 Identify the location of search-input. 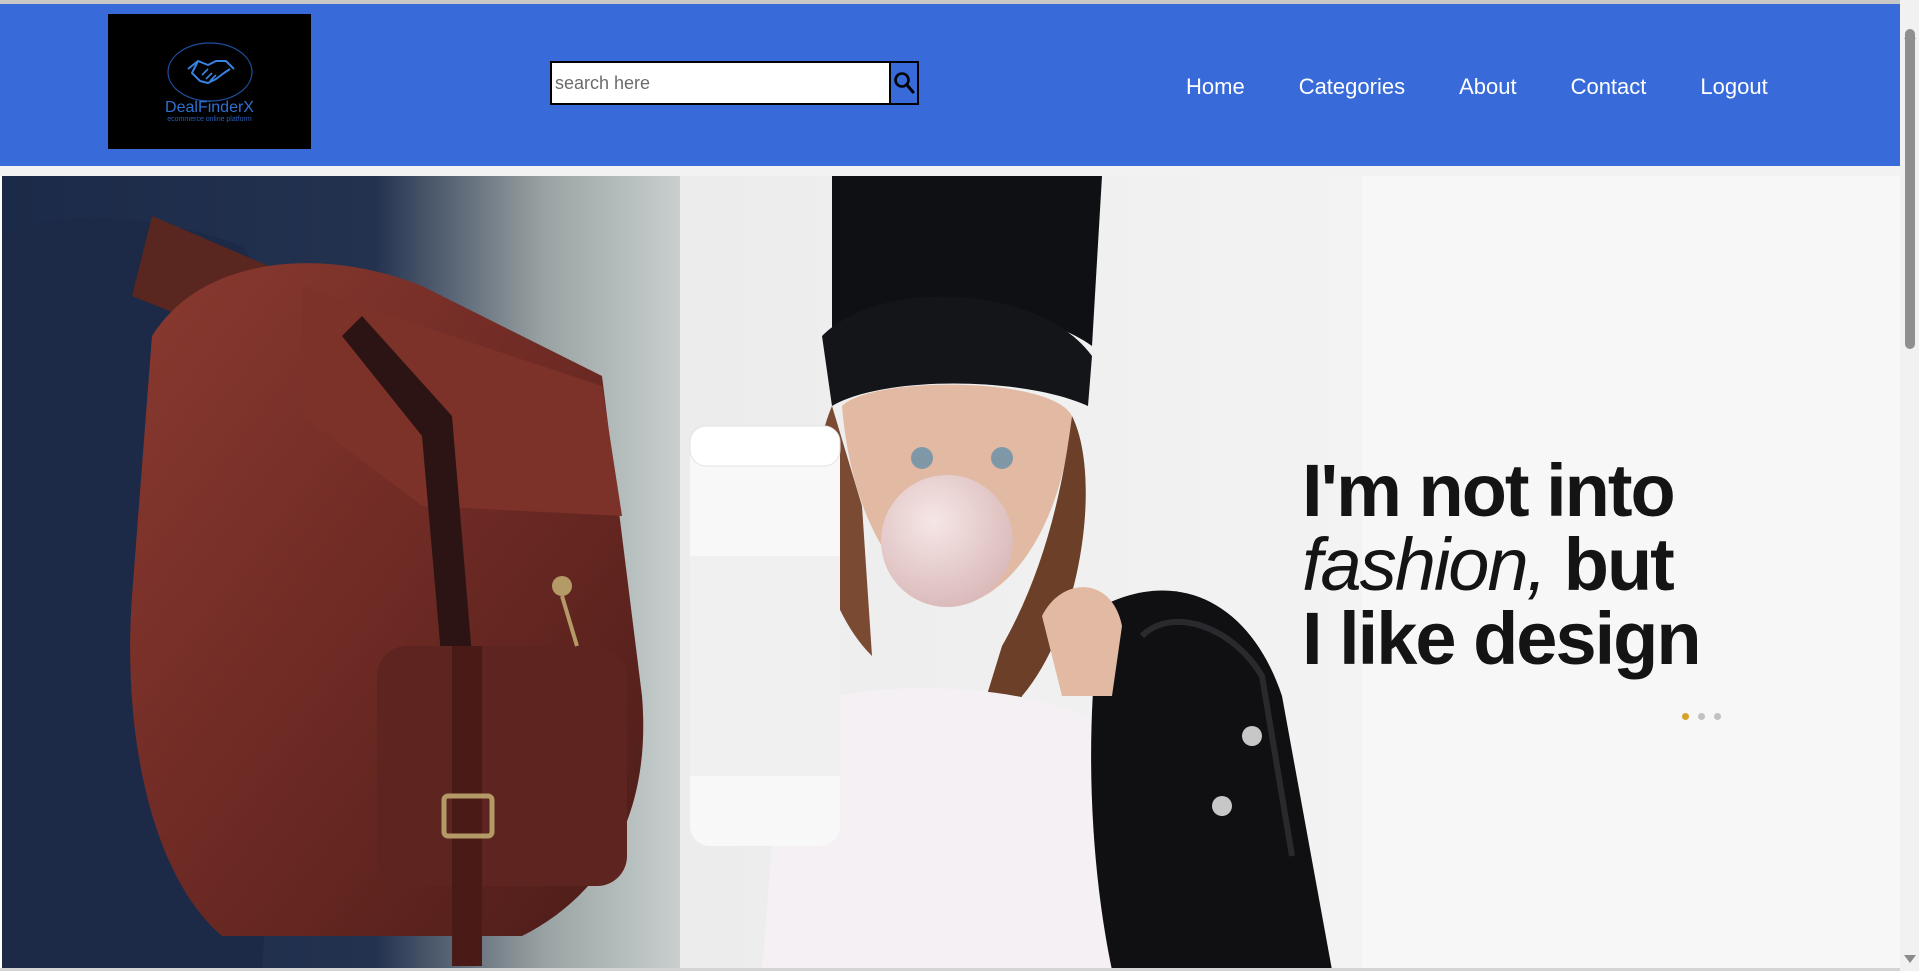
(720, 83).